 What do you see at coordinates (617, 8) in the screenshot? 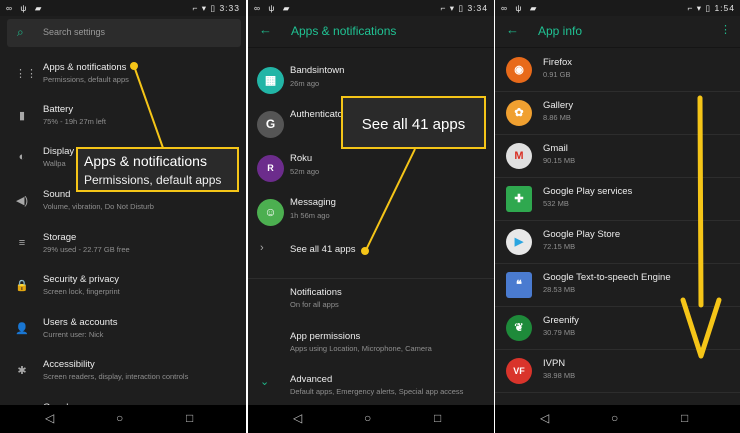
I see `status-bar: ∞ ψ ▰ ⌐ ▾ ▯ 1:54` at bounding box center [617, 8].